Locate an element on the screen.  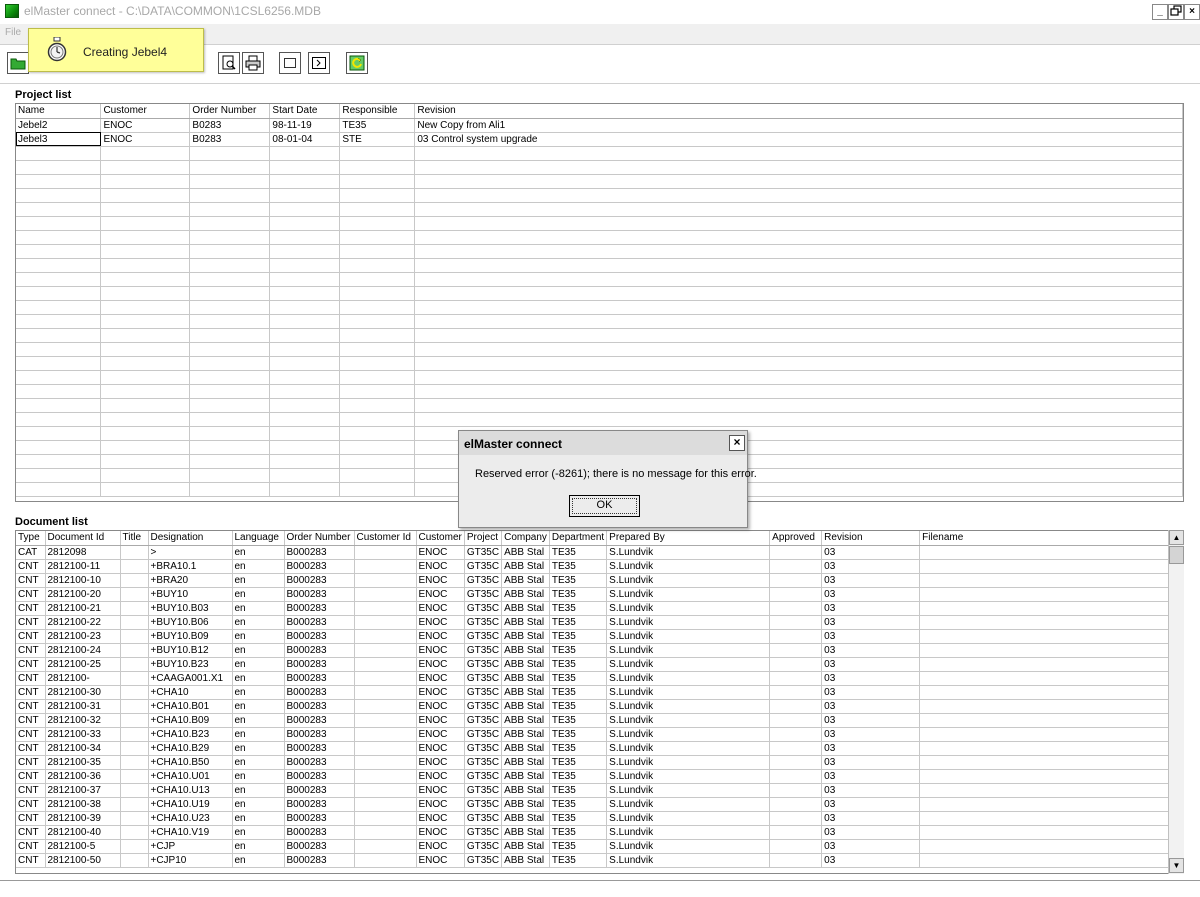
table-cell: +CHA10.U23 is located at coordinates (190, 818).